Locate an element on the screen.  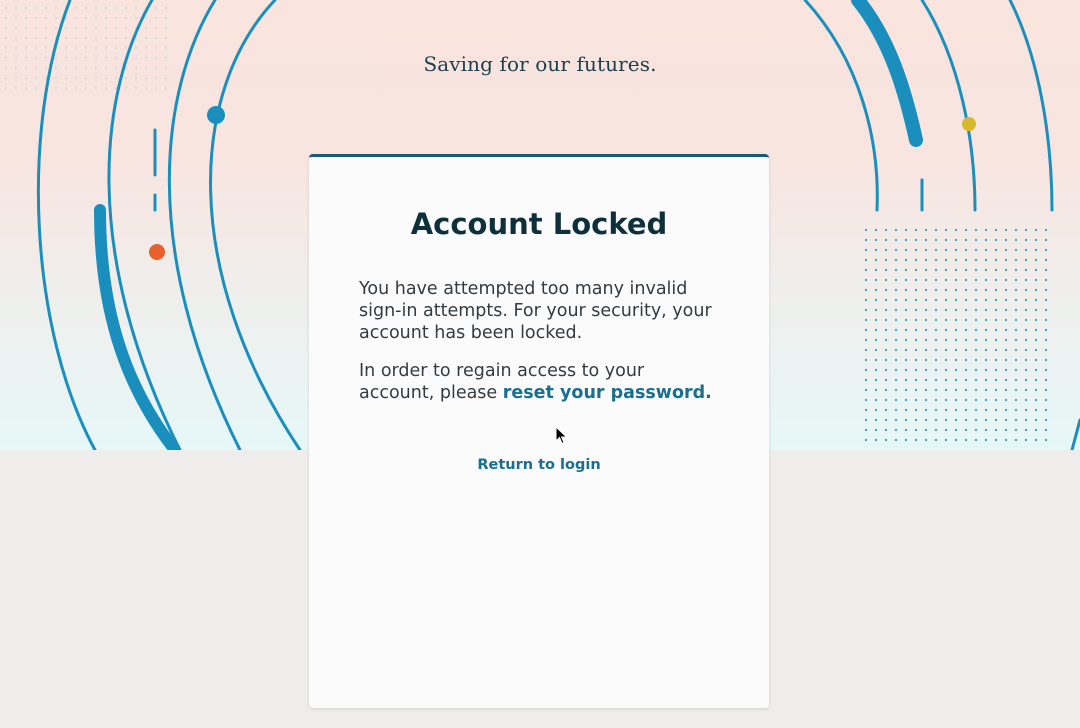
page-title: Account Locked is located at coordinates (539, 224).